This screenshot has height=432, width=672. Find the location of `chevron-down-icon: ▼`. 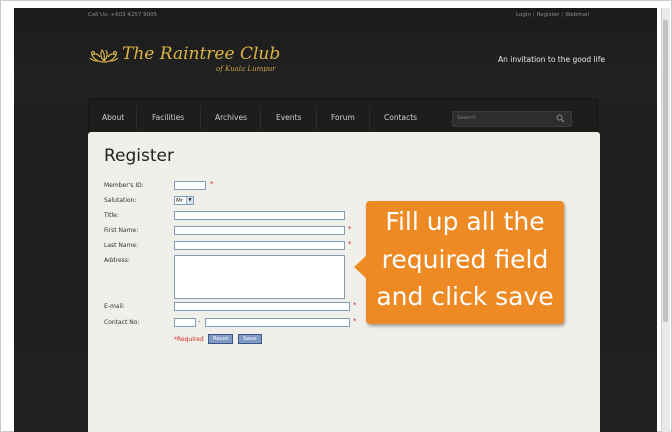

chevron-down-icon: ▼ is located at coordinates (189, 200).